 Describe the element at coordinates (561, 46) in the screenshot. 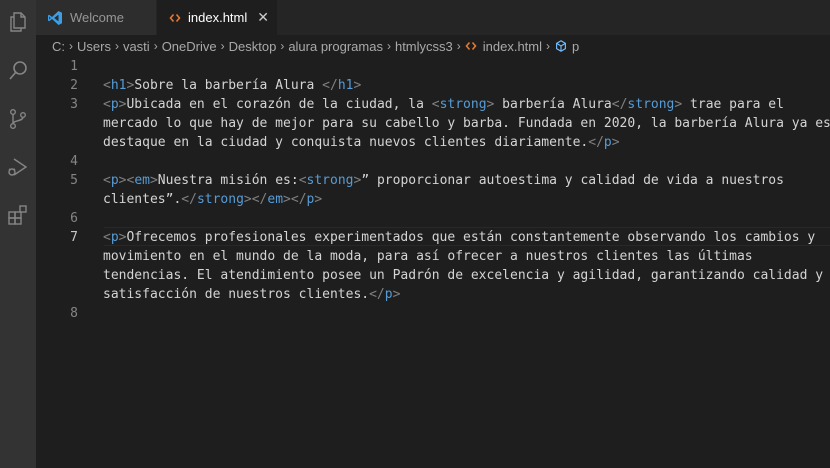

I see `symbol-element-icon` at that location.